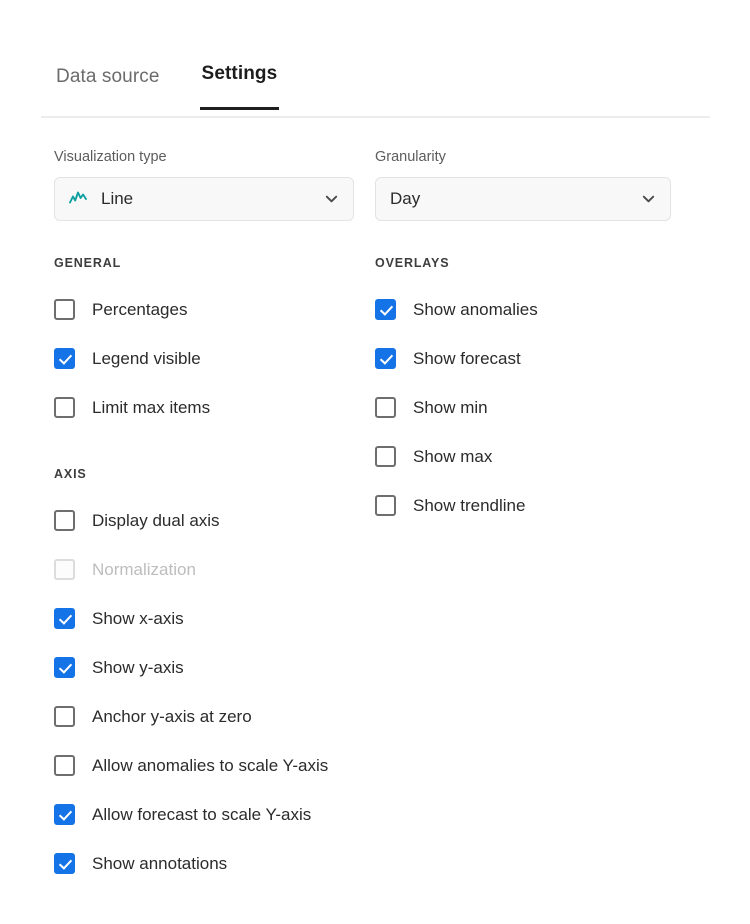 The height and width of the screenshot is (924, 750). I want to click on checkbox-row-allow-anomalies-scale-y: Allow anomalies to scale Y-axis, so click(204, 765).